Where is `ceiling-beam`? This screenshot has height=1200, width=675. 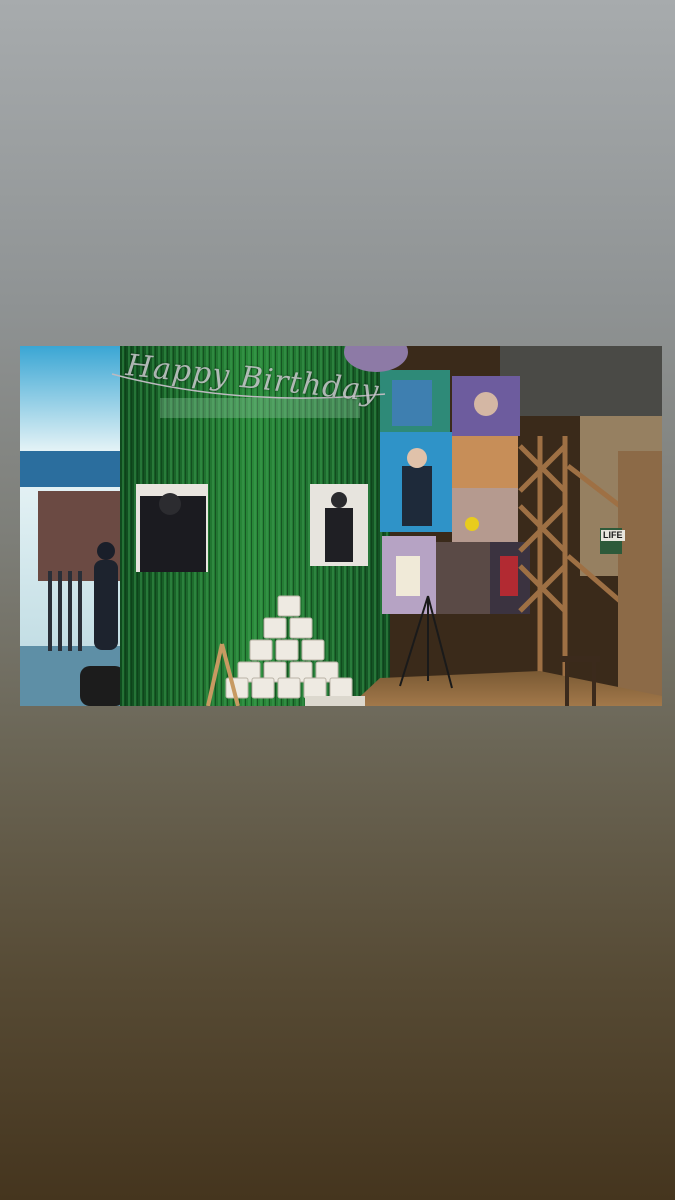 ceiling-beam is located at coordinates (581, 381).